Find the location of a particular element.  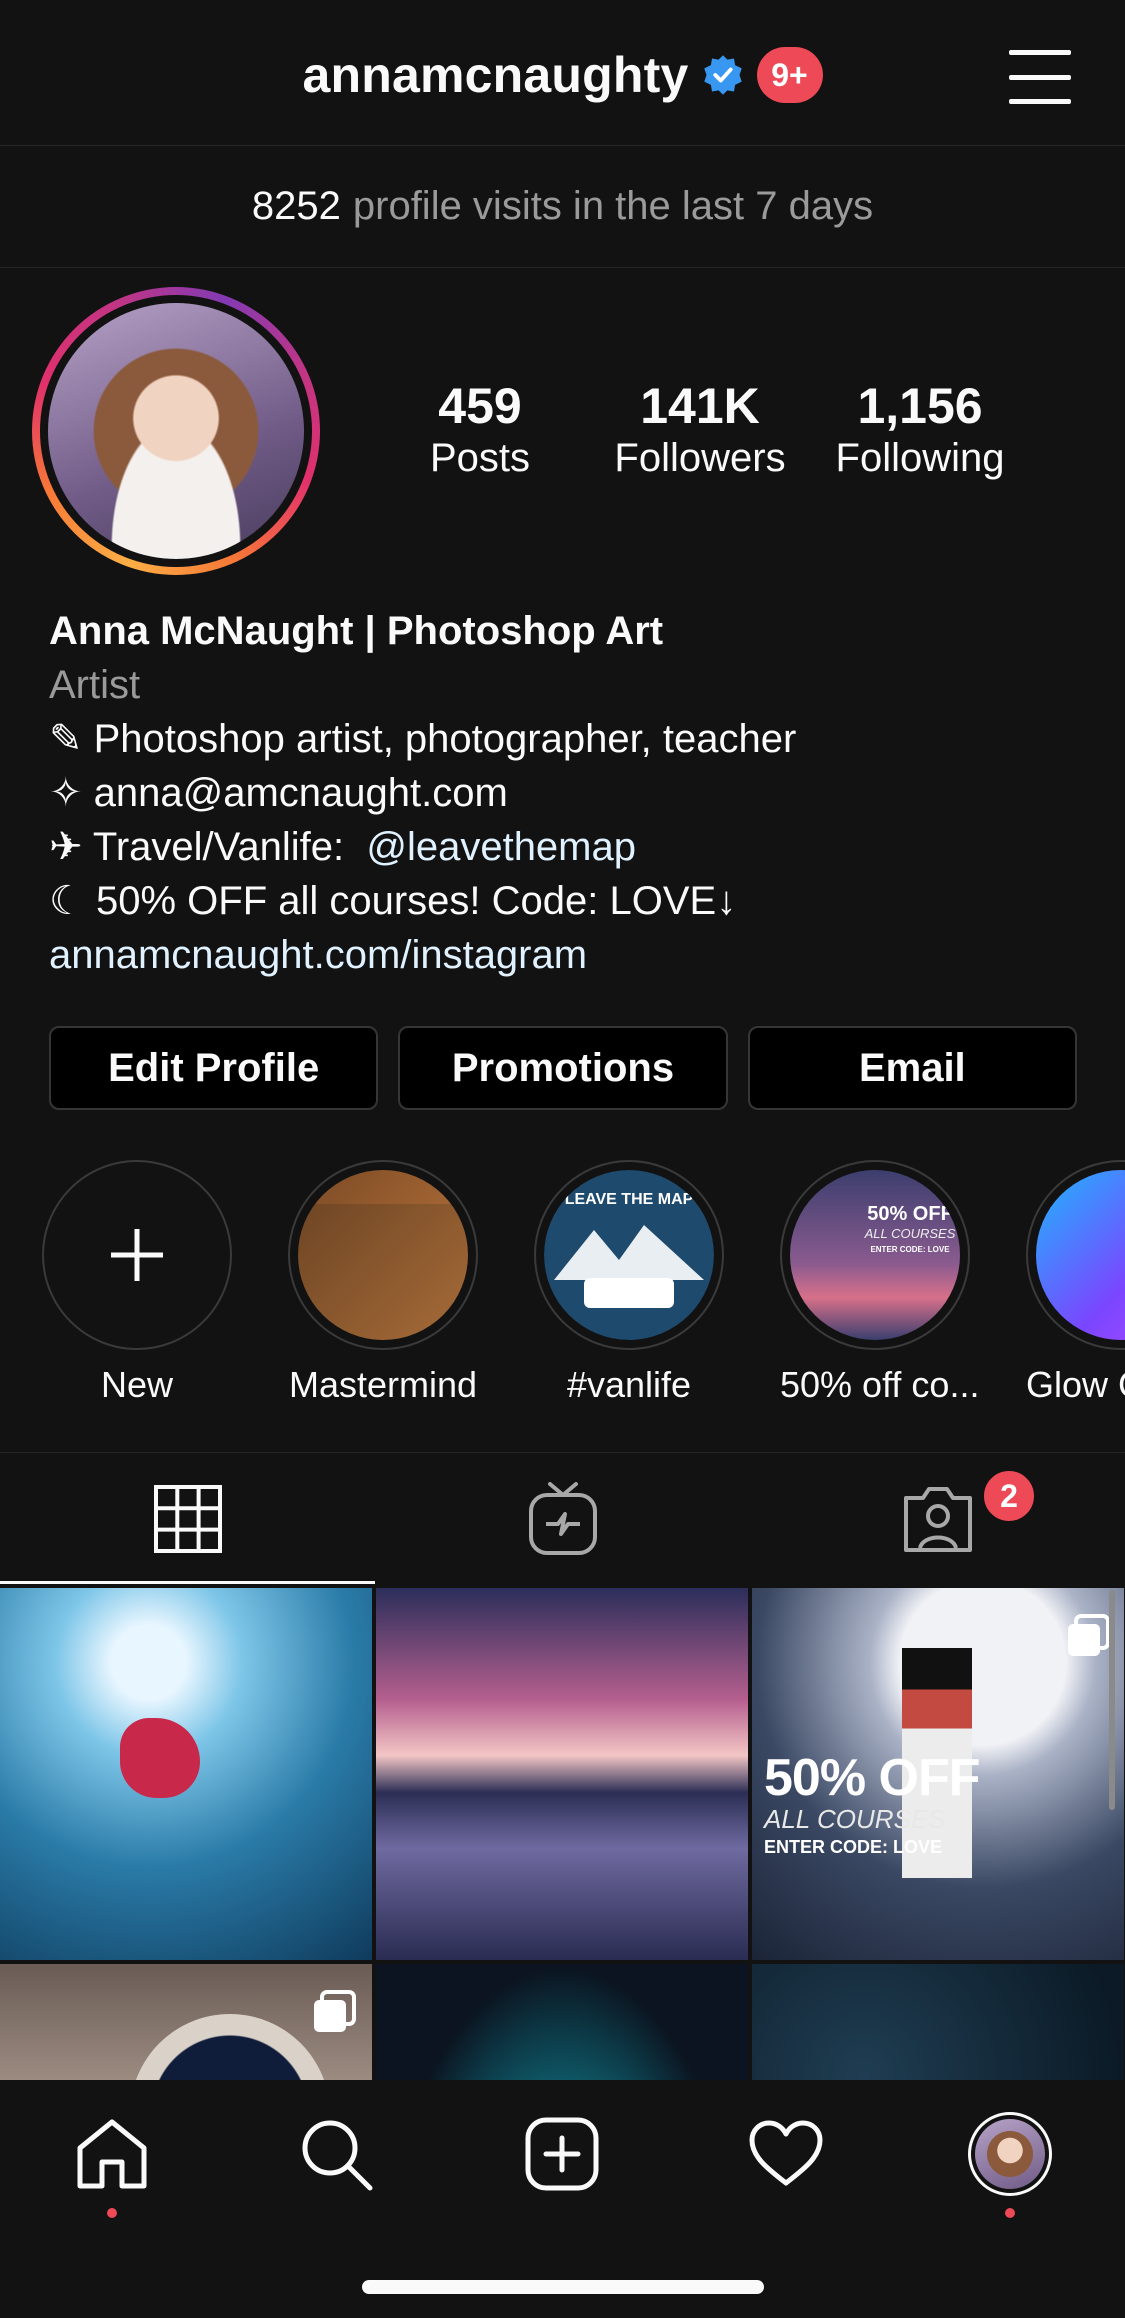

highlight-vanlife-text: LEAVE THE MAP is located at coordinates (629, 1199).